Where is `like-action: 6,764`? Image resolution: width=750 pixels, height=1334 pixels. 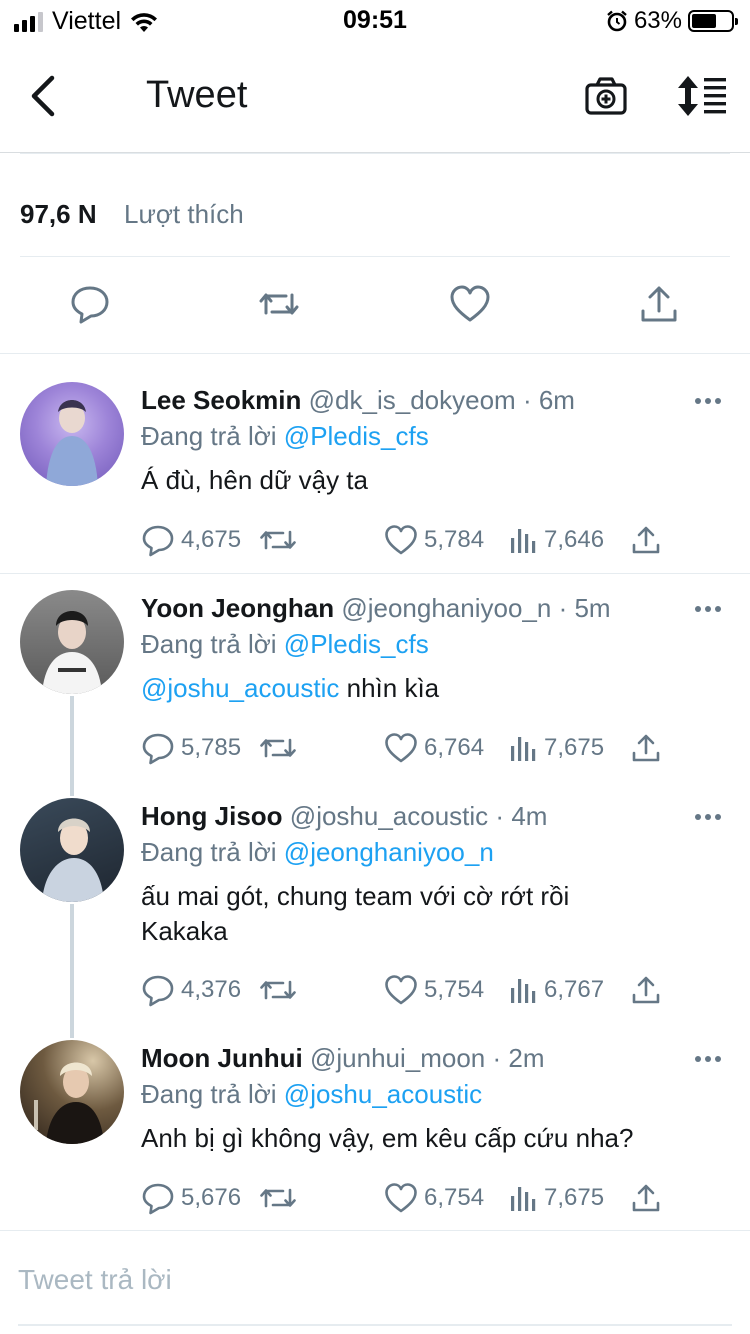
like-action: 6,764 is located at coordinates (434, 748).